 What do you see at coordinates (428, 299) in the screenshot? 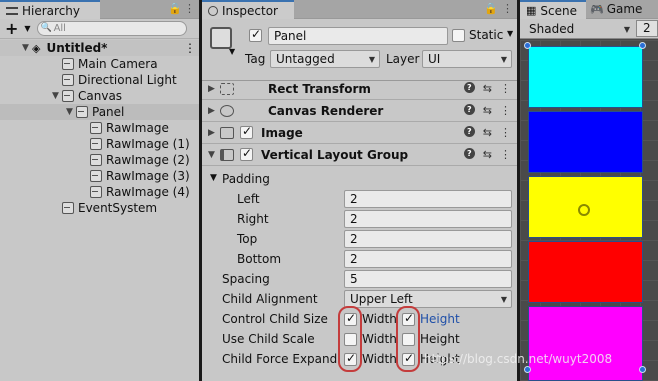
I see `child-alignment-dropdown: Upper Left` at bounding box center [428, 299].